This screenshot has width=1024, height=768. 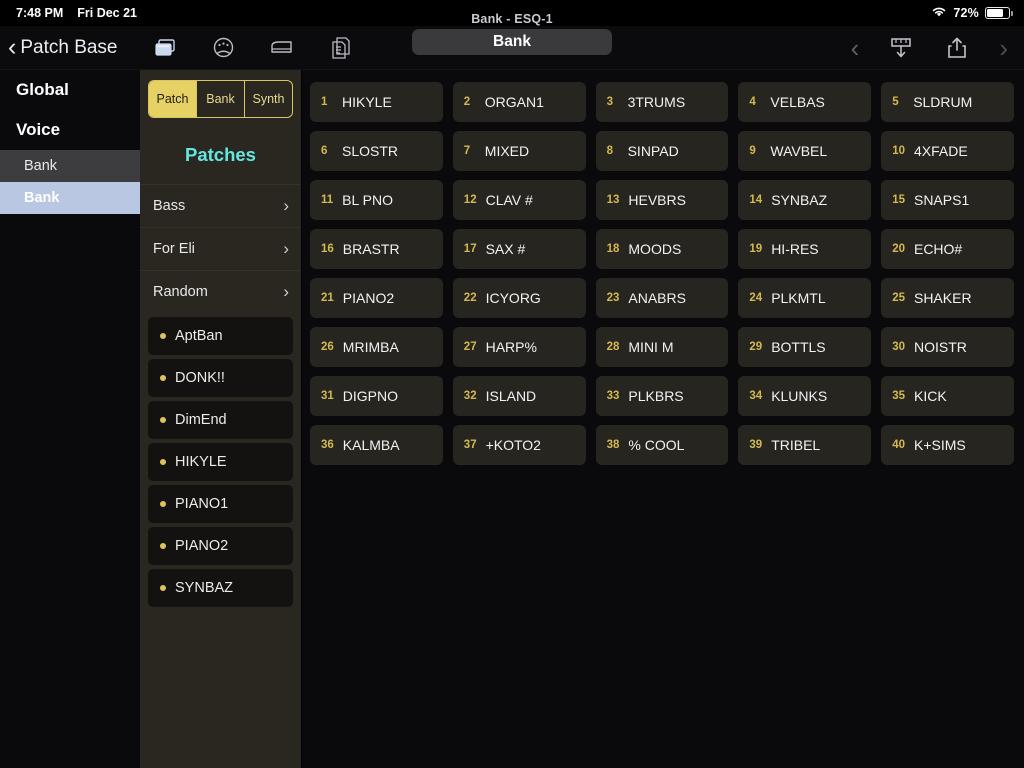 I want to click on patch-slot-name: 4XFADE, so click(x=940, y=151).